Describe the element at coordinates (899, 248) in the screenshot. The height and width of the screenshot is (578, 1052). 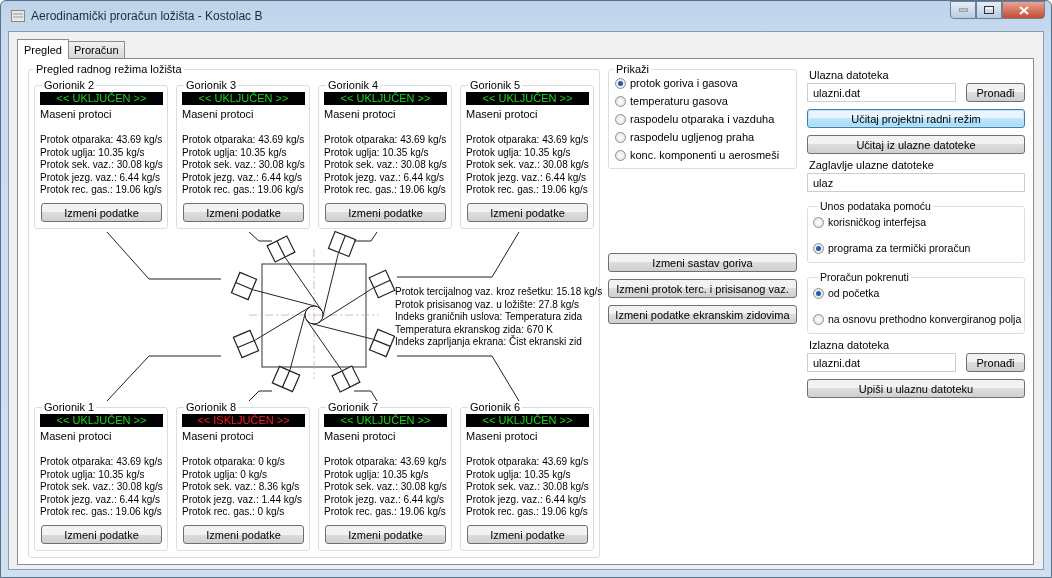
I see `radio-label: programa za termički proračun` at that location.